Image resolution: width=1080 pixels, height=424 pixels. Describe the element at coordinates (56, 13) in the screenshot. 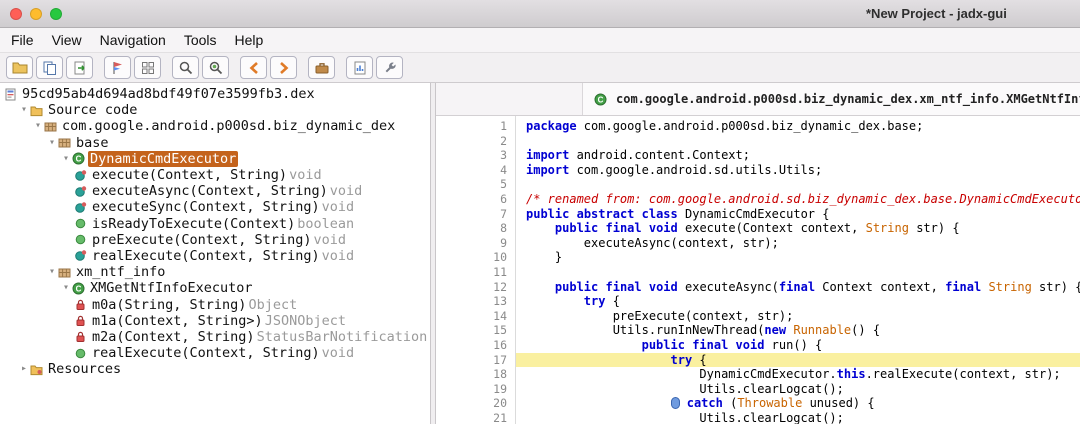

I see `zoom-button` at that location.